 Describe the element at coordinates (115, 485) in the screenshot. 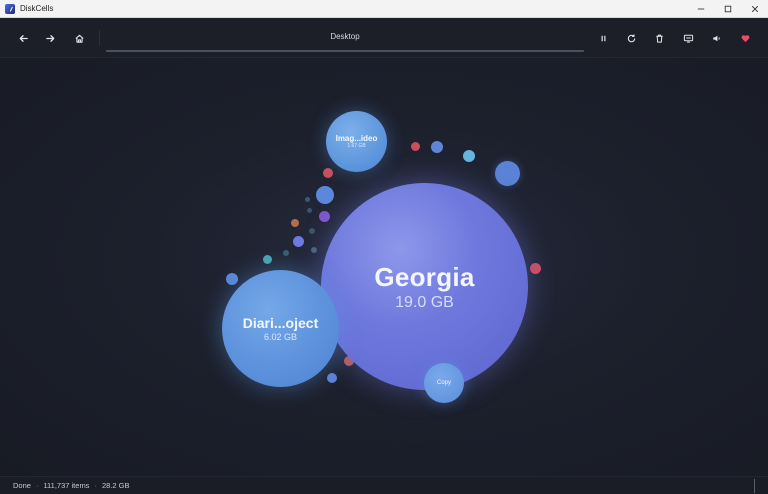

I see `status-total-size: 28.2 GB` at that location.